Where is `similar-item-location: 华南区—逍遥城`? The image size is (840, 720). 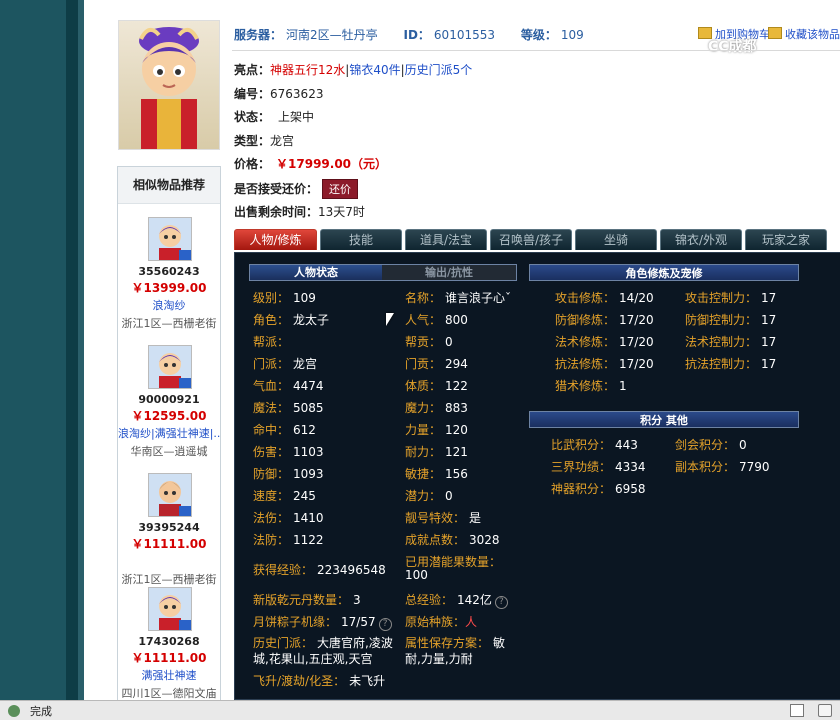 similar-item-location: 华南区—逍遥城 is located at coordinates (169, 451).